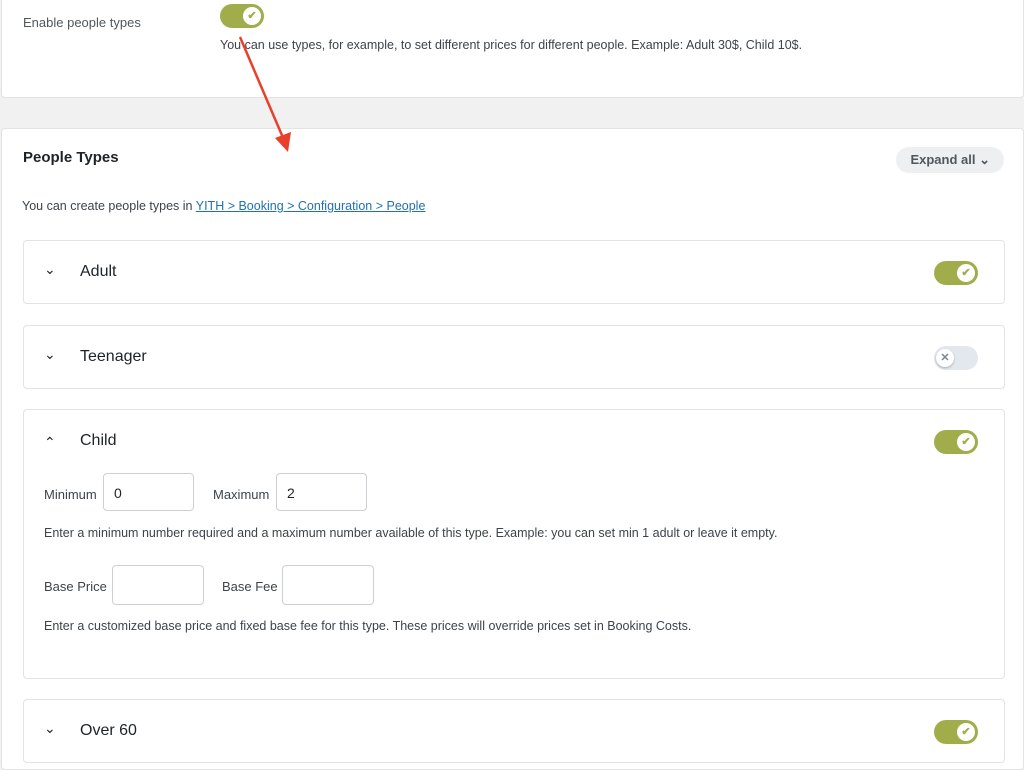 Image resolution: width=1024 pixels, height=770 pixels. Describe the element at coordinates (514, 272) in the screenshot. I see `people-type-adult: ⌄ Adult ✔` at that location.